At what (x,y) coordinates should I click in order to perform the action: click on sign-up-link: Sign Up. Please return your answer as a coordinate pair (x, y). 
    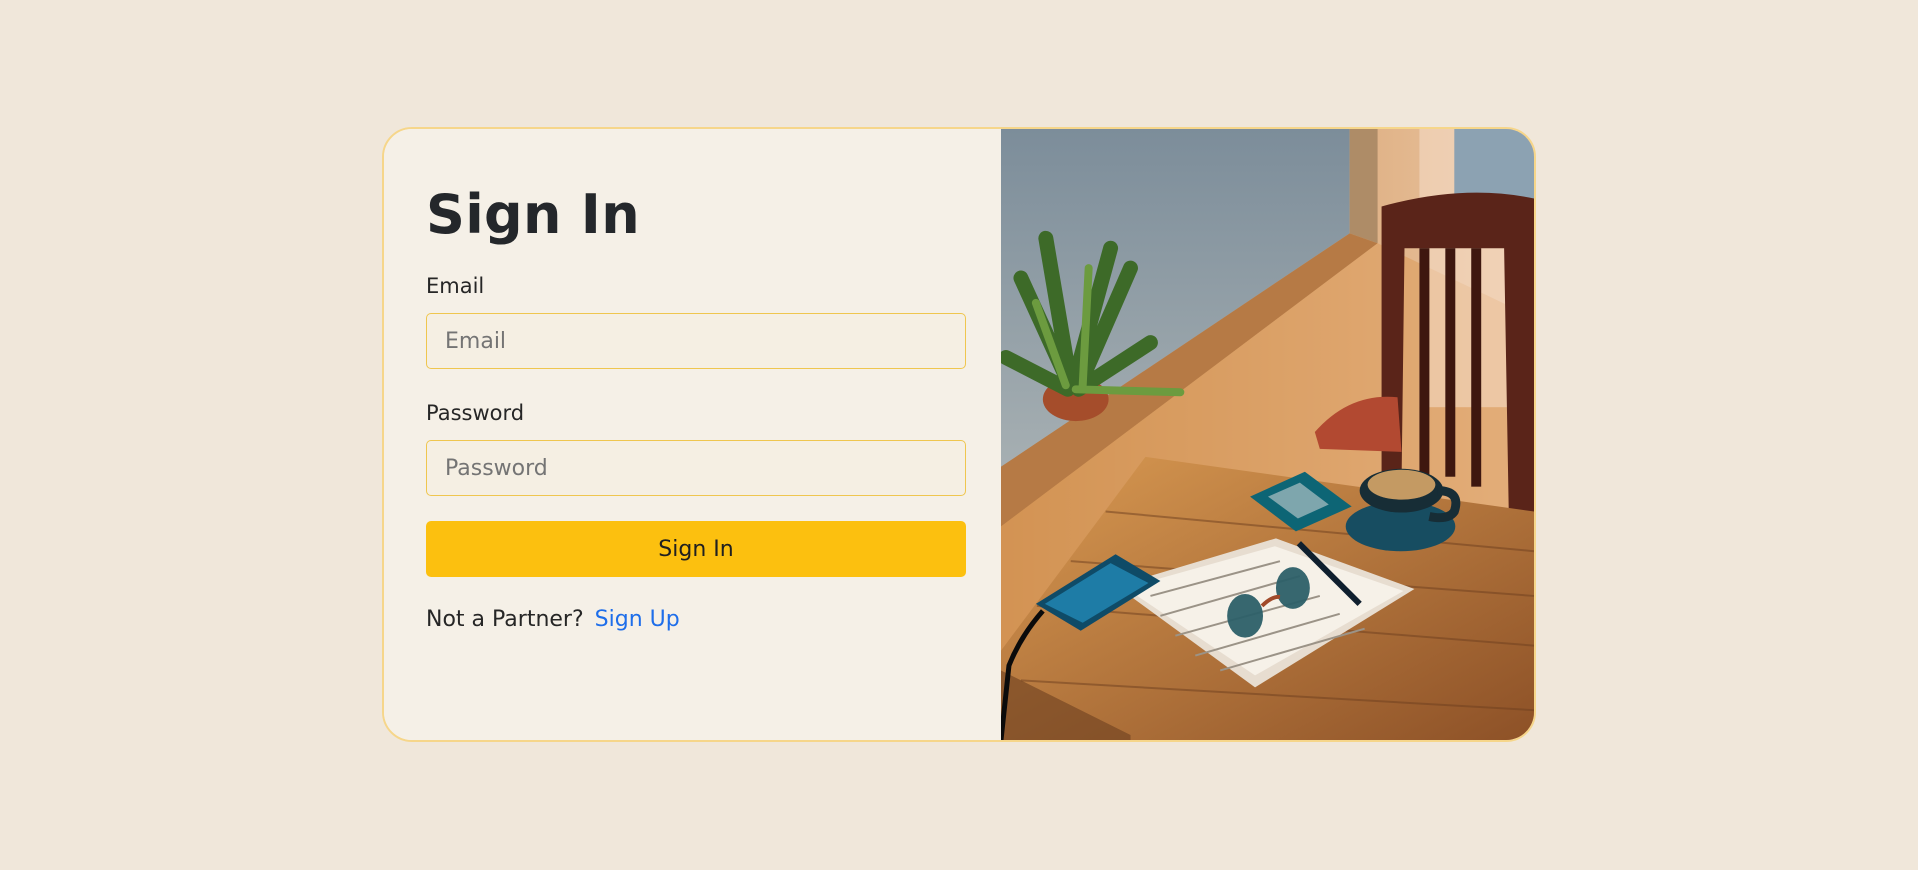
    Looking at the image, I should click on (637, 619).